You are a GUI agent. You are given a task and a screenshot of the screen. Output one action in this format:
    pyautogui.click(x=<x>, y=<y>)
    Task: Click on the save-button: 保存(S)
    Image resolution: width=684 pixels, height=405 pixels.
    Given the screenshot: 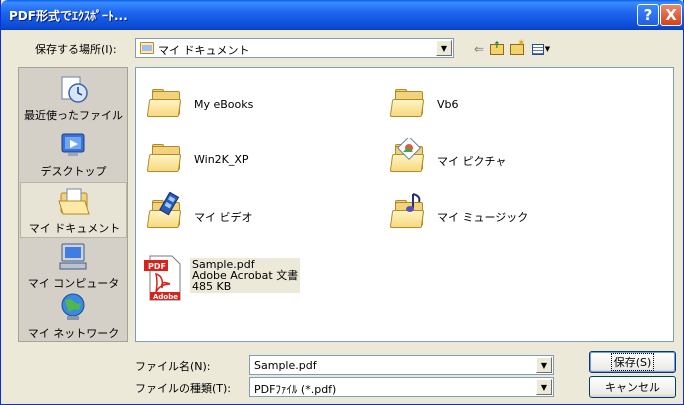 What is the action you would take?
    pyautogui.click(x=632, y=362)
    